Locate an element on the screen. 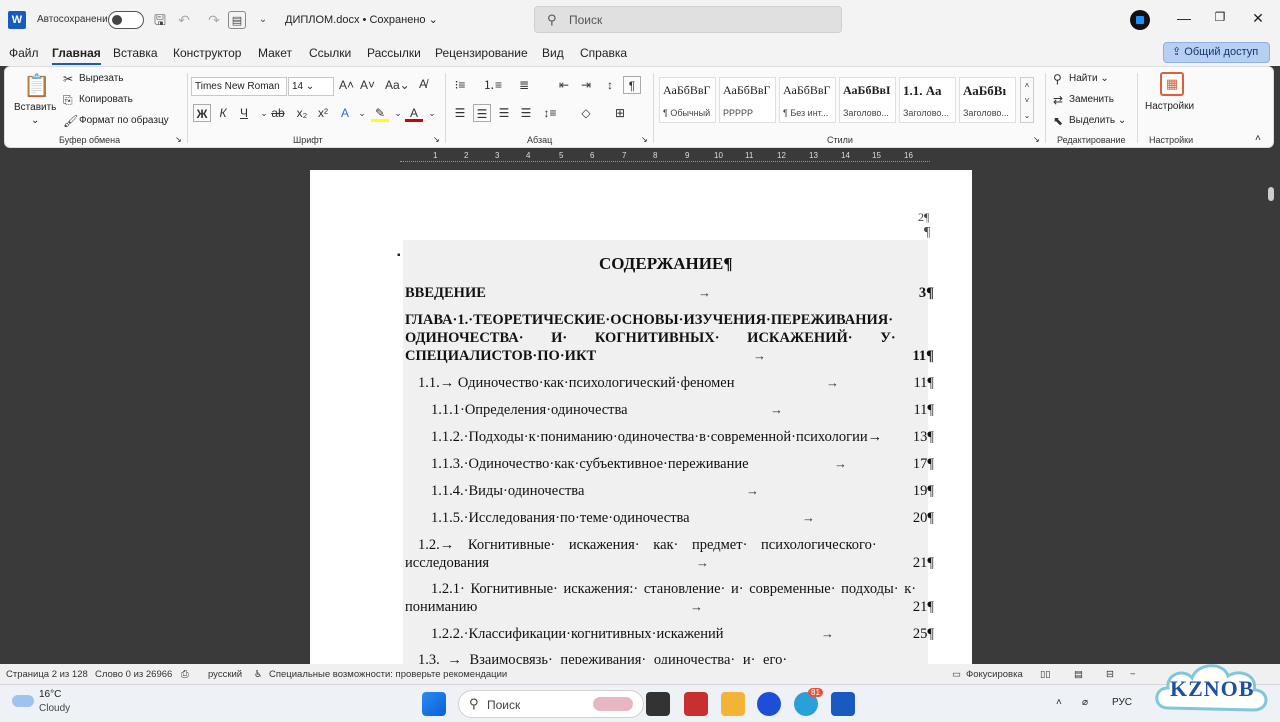 This screenshot has height=722, width=1280. autosave-toggle is located at coordinates (126, 20).